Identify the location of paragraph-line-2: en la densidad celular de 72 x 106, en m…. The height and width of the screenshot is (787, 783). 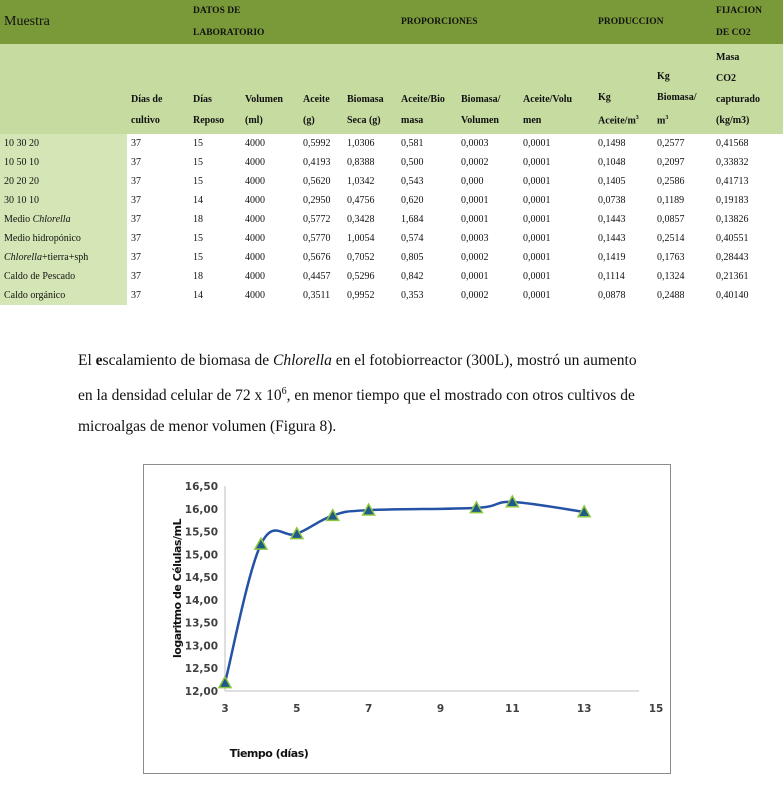
(356, 395).